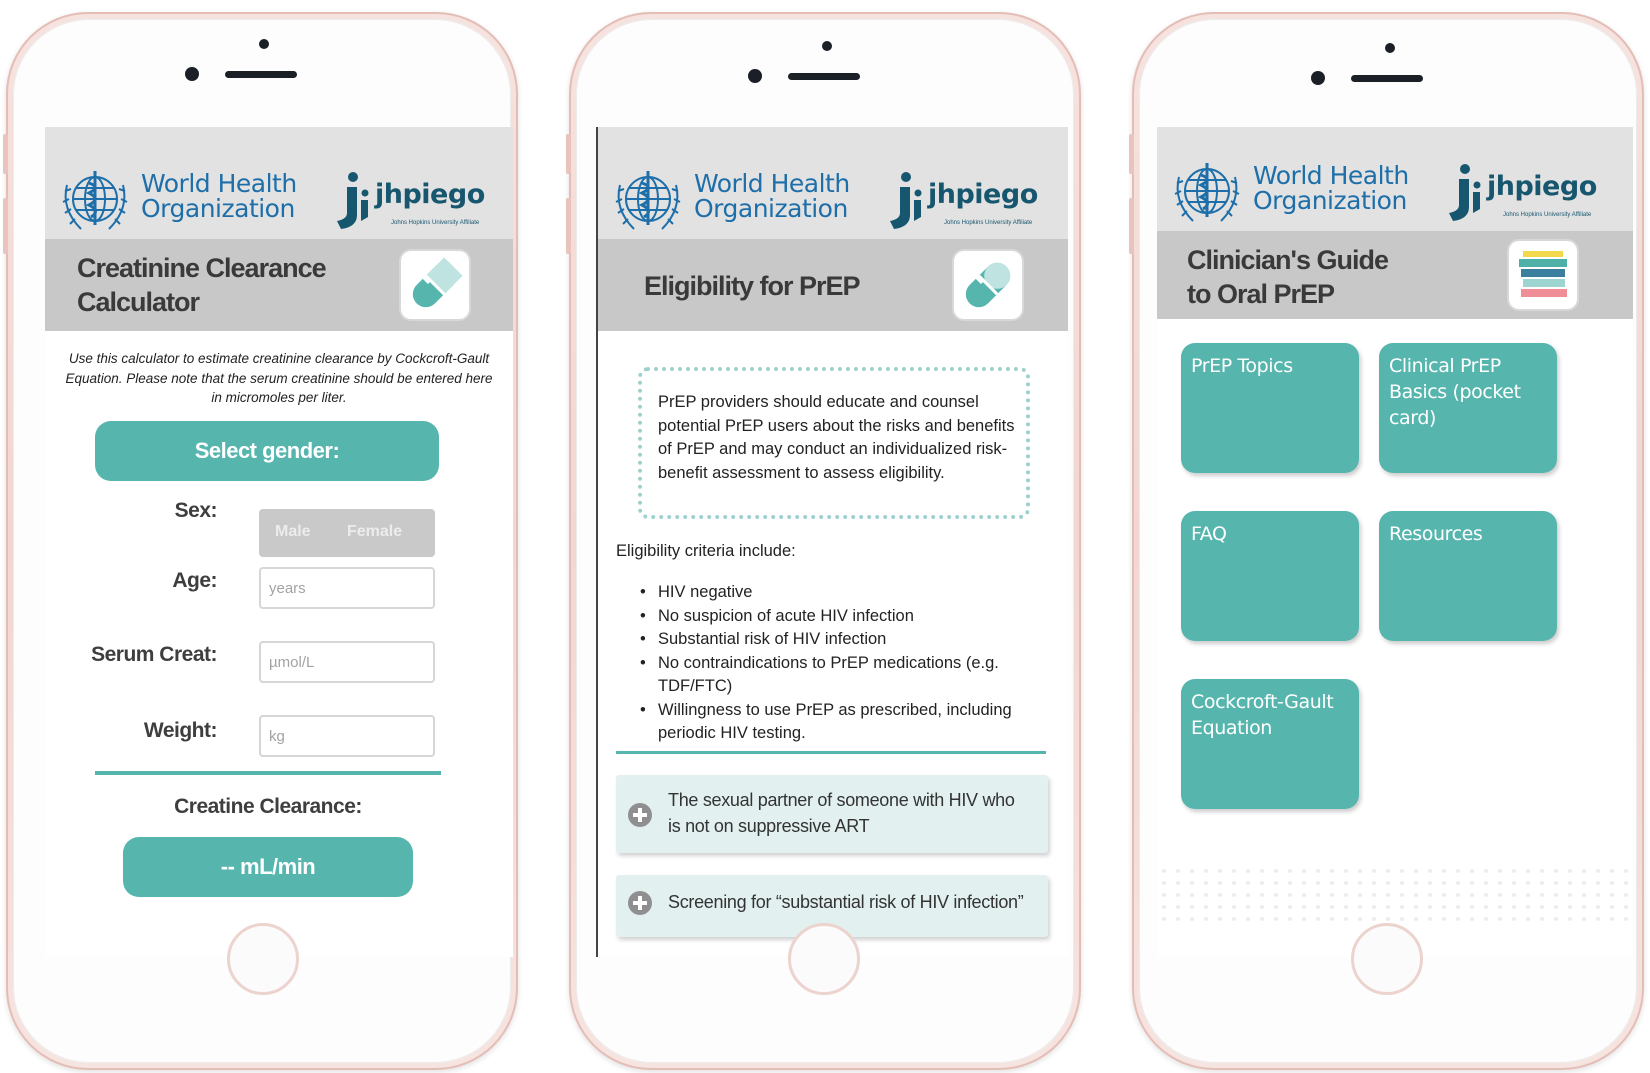 The image size is (1650, 1073). Describe the element at coordinates (706, 551) in the screenshot. I see `criteria-heading: Eligibility criteria include:` at that location.